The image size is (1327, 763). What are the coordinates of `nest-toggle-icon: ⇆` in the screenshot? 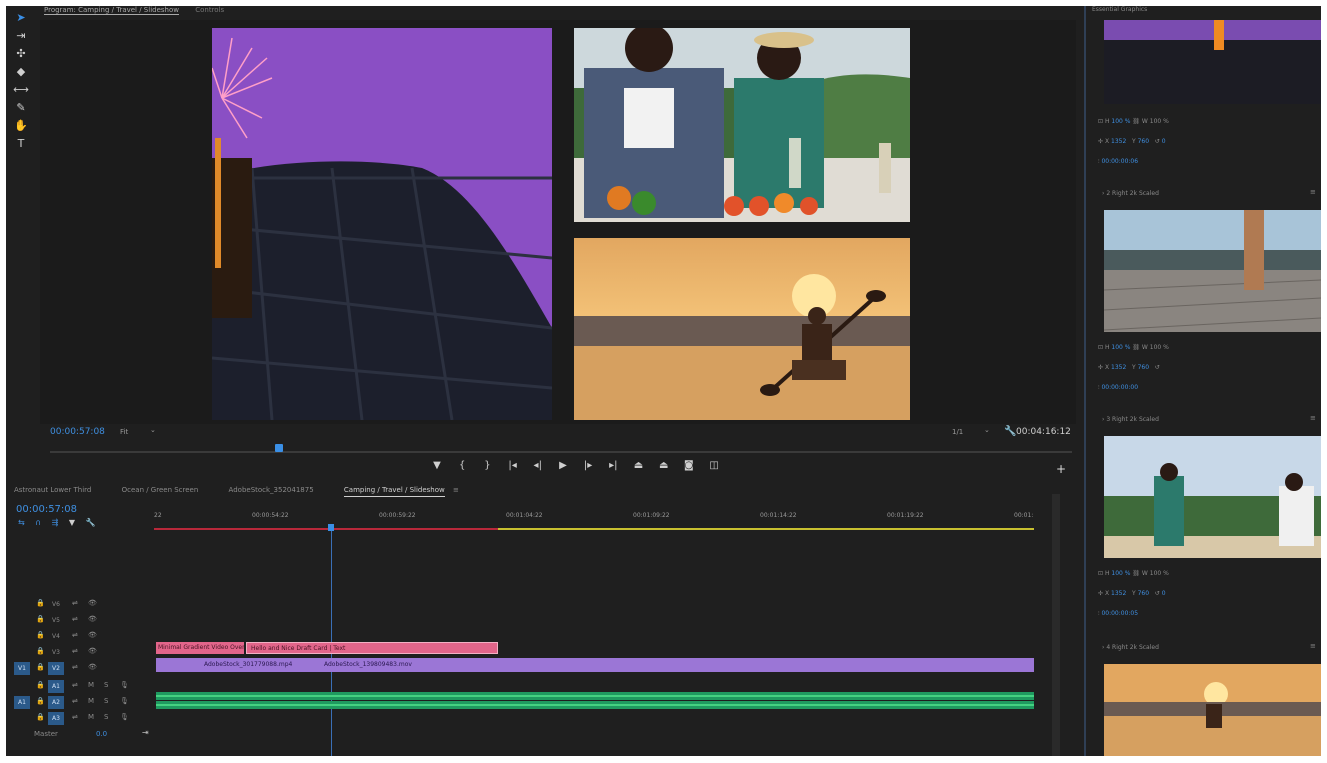 It's located at (21, 522).